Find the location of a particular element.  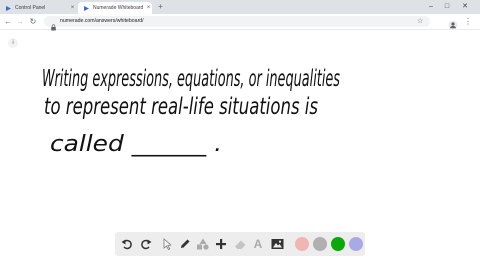

shapes-icon is located at coordinates (203, 244).